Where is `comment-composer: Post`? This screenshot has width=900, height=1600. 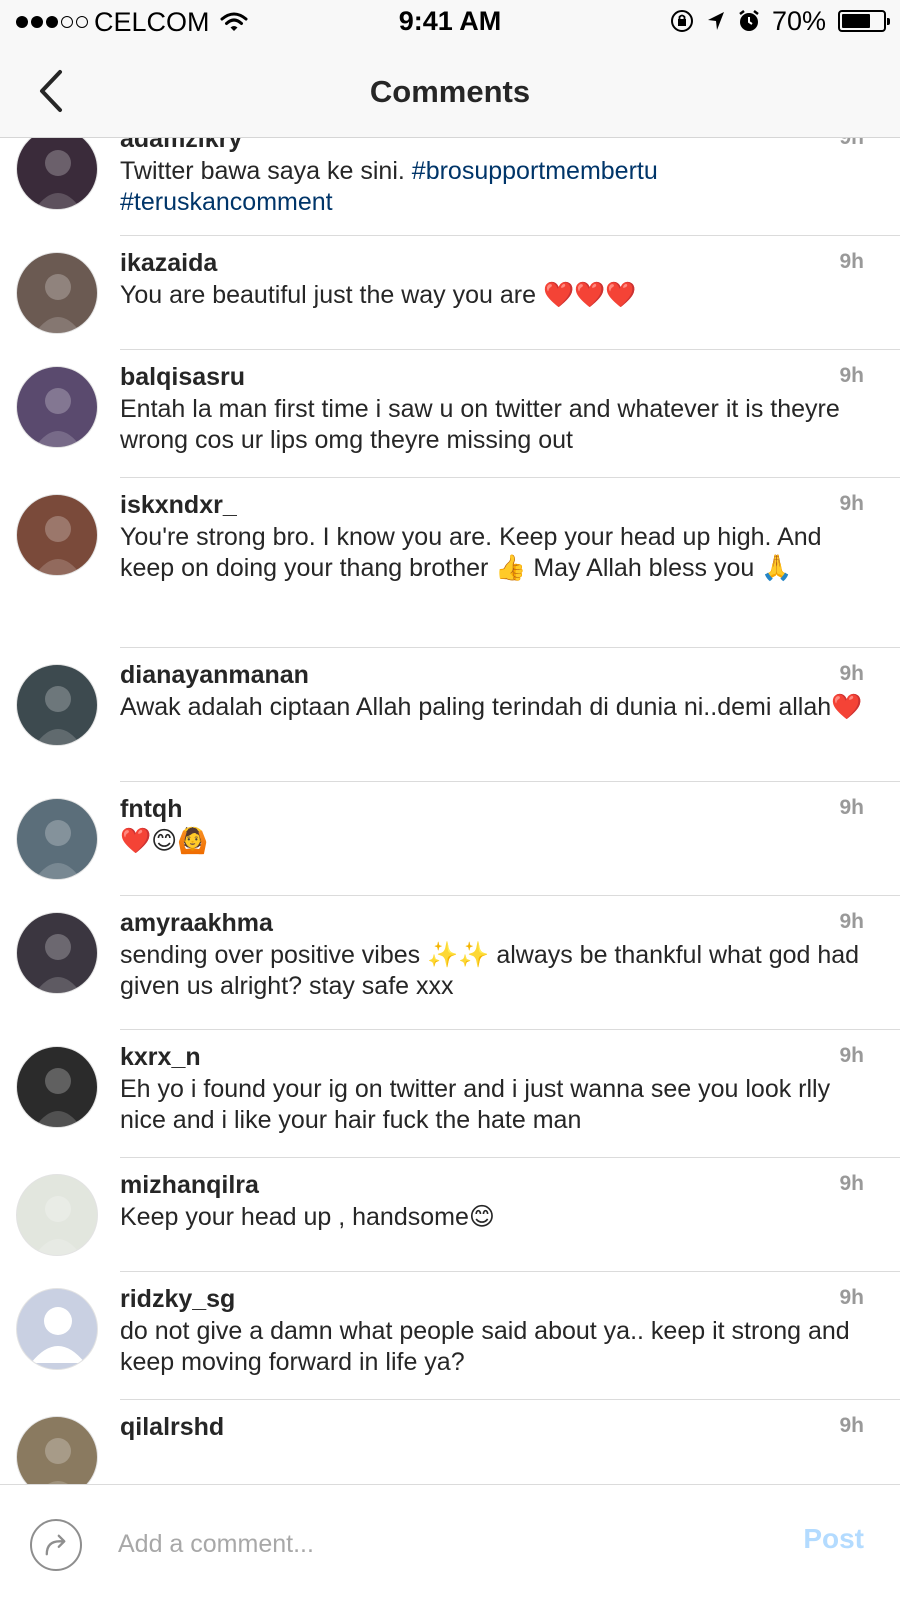 comment-composer: Post is located at coordinates (450, 1542).